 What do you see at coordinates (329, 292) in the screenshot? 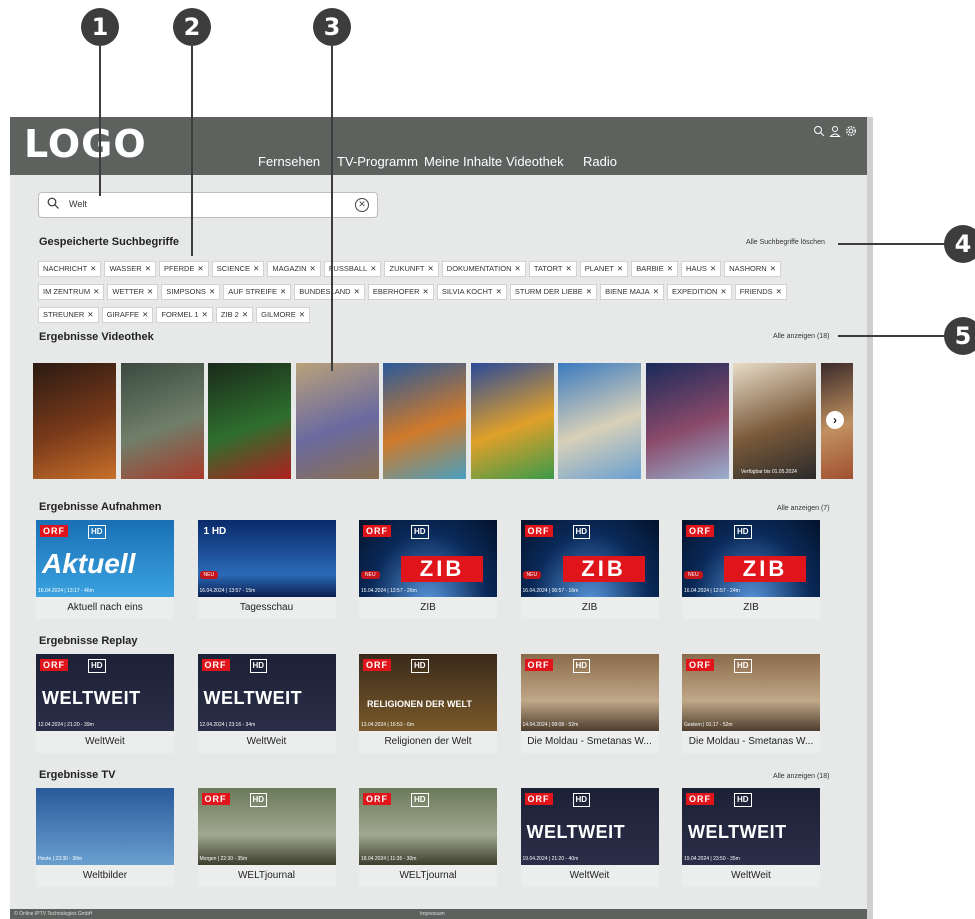
I see `saved-search-chip: BUNDESLAND ✕` at bounding box center [329, 292].